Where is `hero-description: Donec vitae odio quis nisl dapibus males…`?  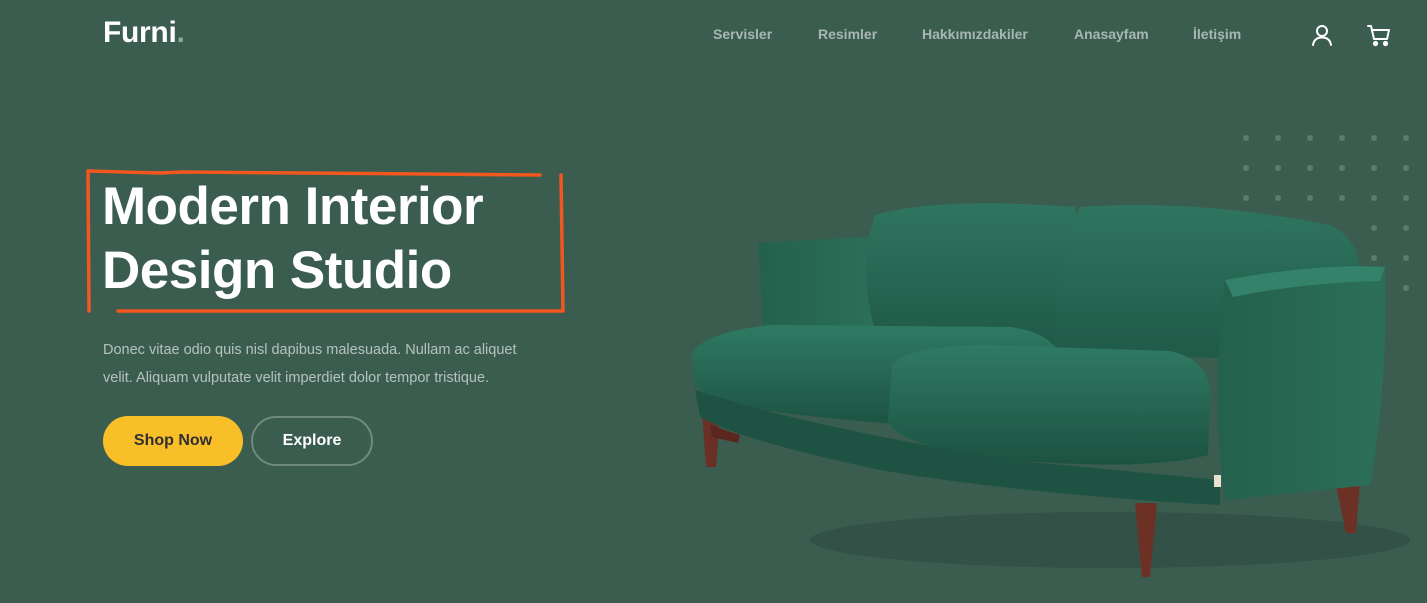
hero-description: Donec vitae odio quis nisl dapibus males… is located at coordinates (310, 364).